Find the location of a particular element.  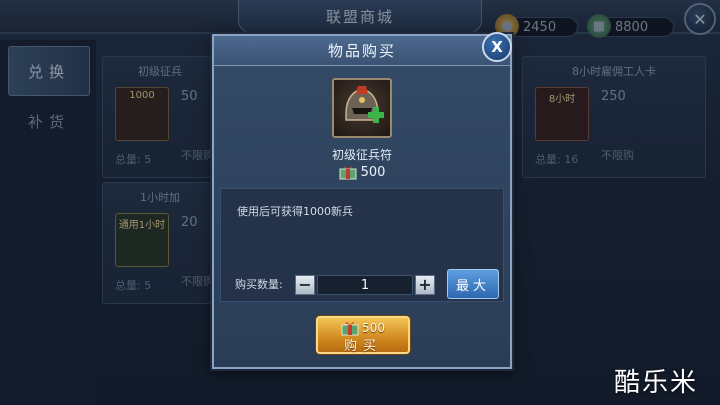

quantity-input: 1 is located at coordinates (365, 285).